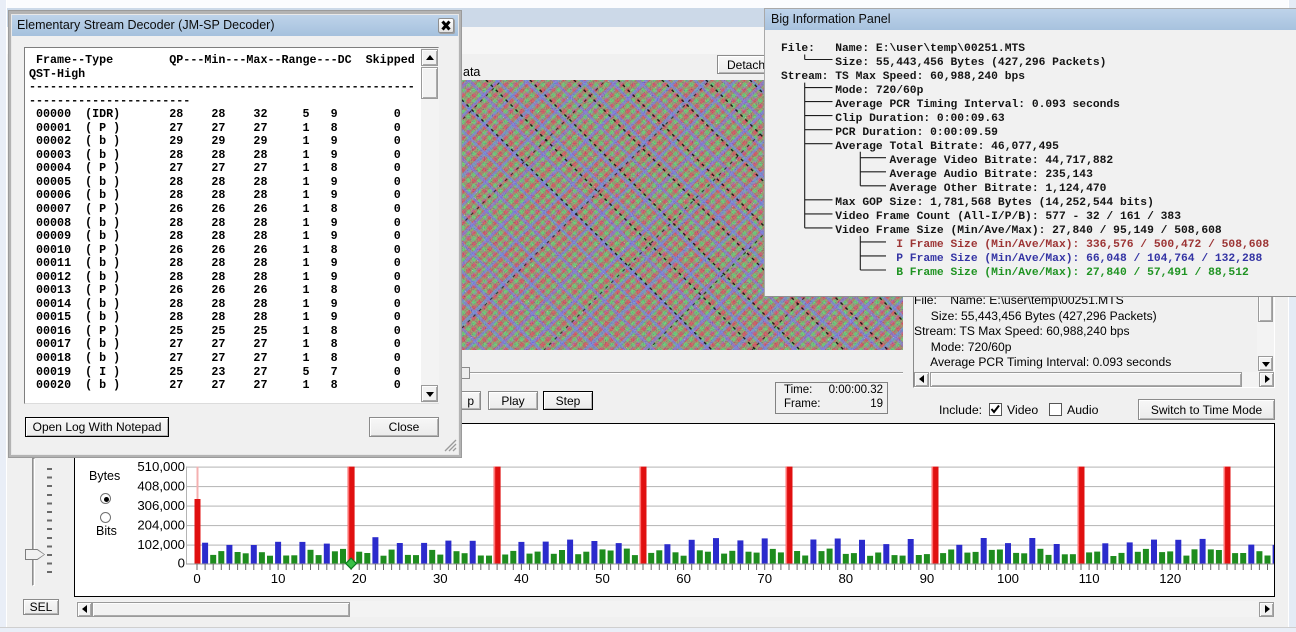  Describe the element at coordinates (1170, 578) in the screenshot. I see `svg-text: 120` at that location.